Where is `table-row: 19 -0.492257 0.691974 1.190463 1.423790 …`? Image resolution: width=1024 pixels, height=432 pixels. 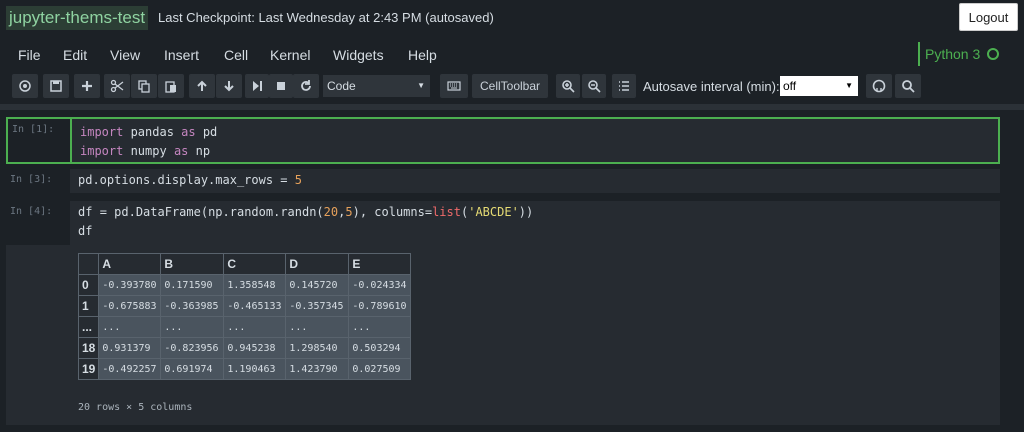
table-row: 19 -0.492257 0.691974 1.190463 1.423790 … is located at coordinates (244, 369).